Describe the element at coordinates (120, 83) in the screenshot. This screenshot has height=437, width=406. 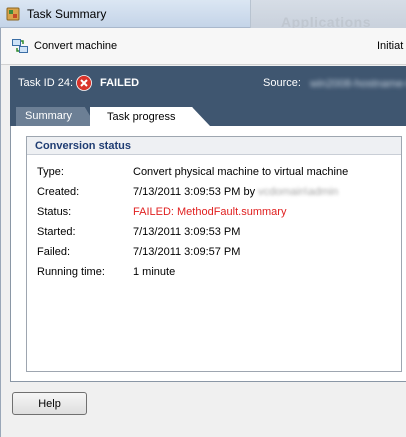
I see `task-status: FAILED` at that location.